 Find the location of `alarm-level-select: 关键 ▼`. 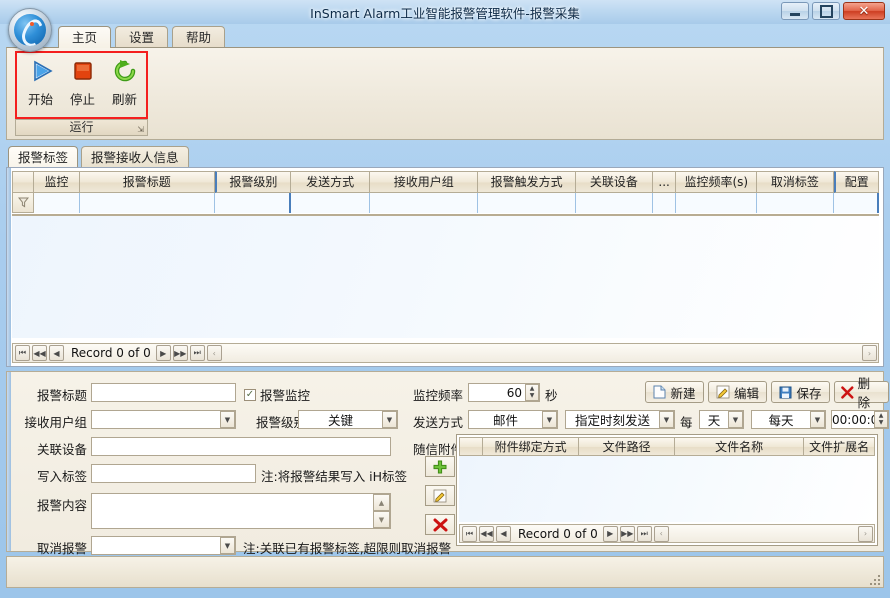

alarm-level-select: 关键 ▼ is located at coordinates (348, 419).